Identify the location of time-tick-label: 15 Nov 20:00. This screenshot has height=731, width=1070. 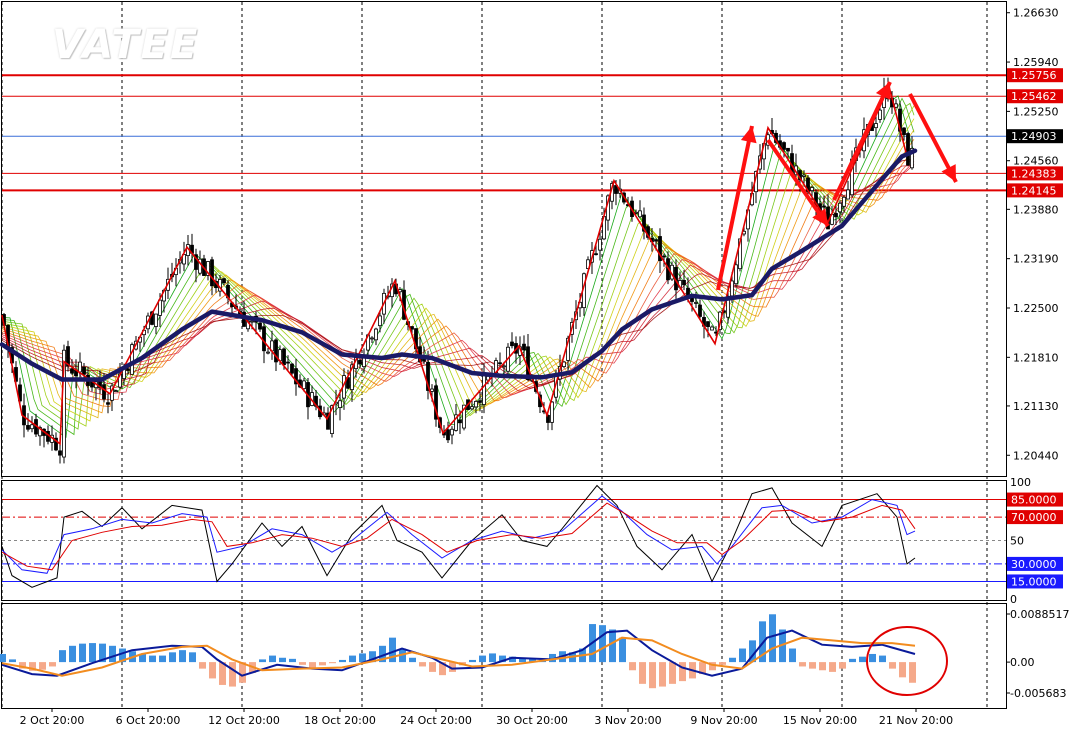
(820, 720).